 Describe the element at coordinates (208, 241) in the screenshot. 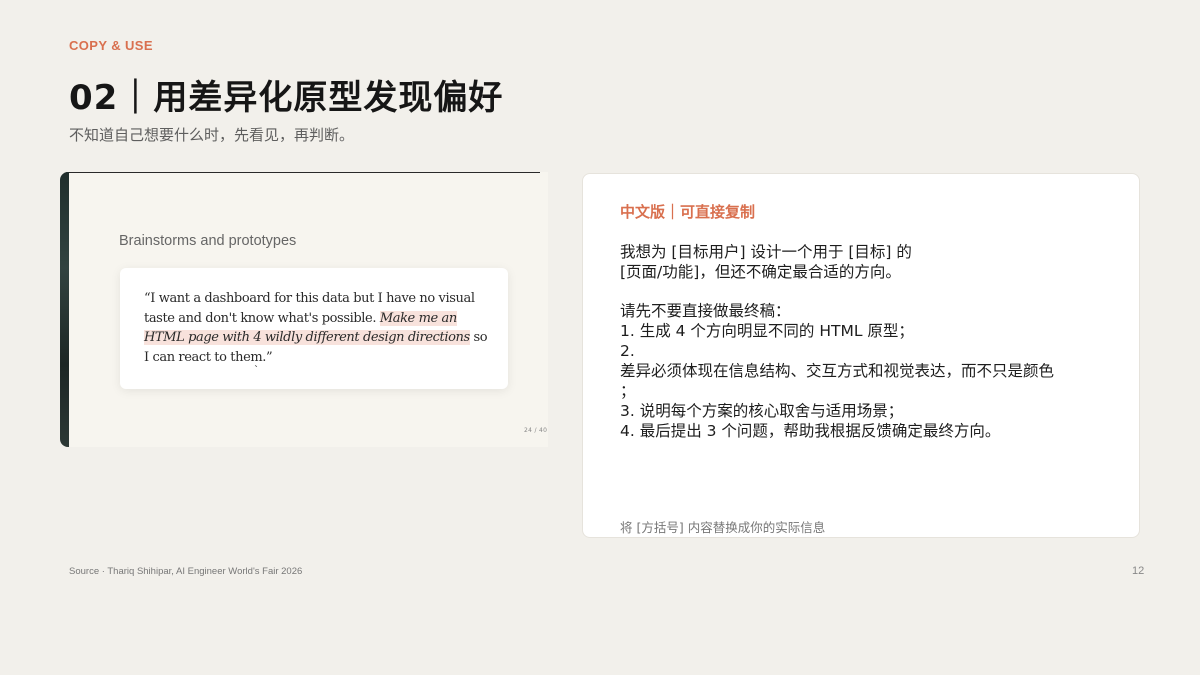

I see `screenshot-heading: Brainstorms and prototypes` at that location.